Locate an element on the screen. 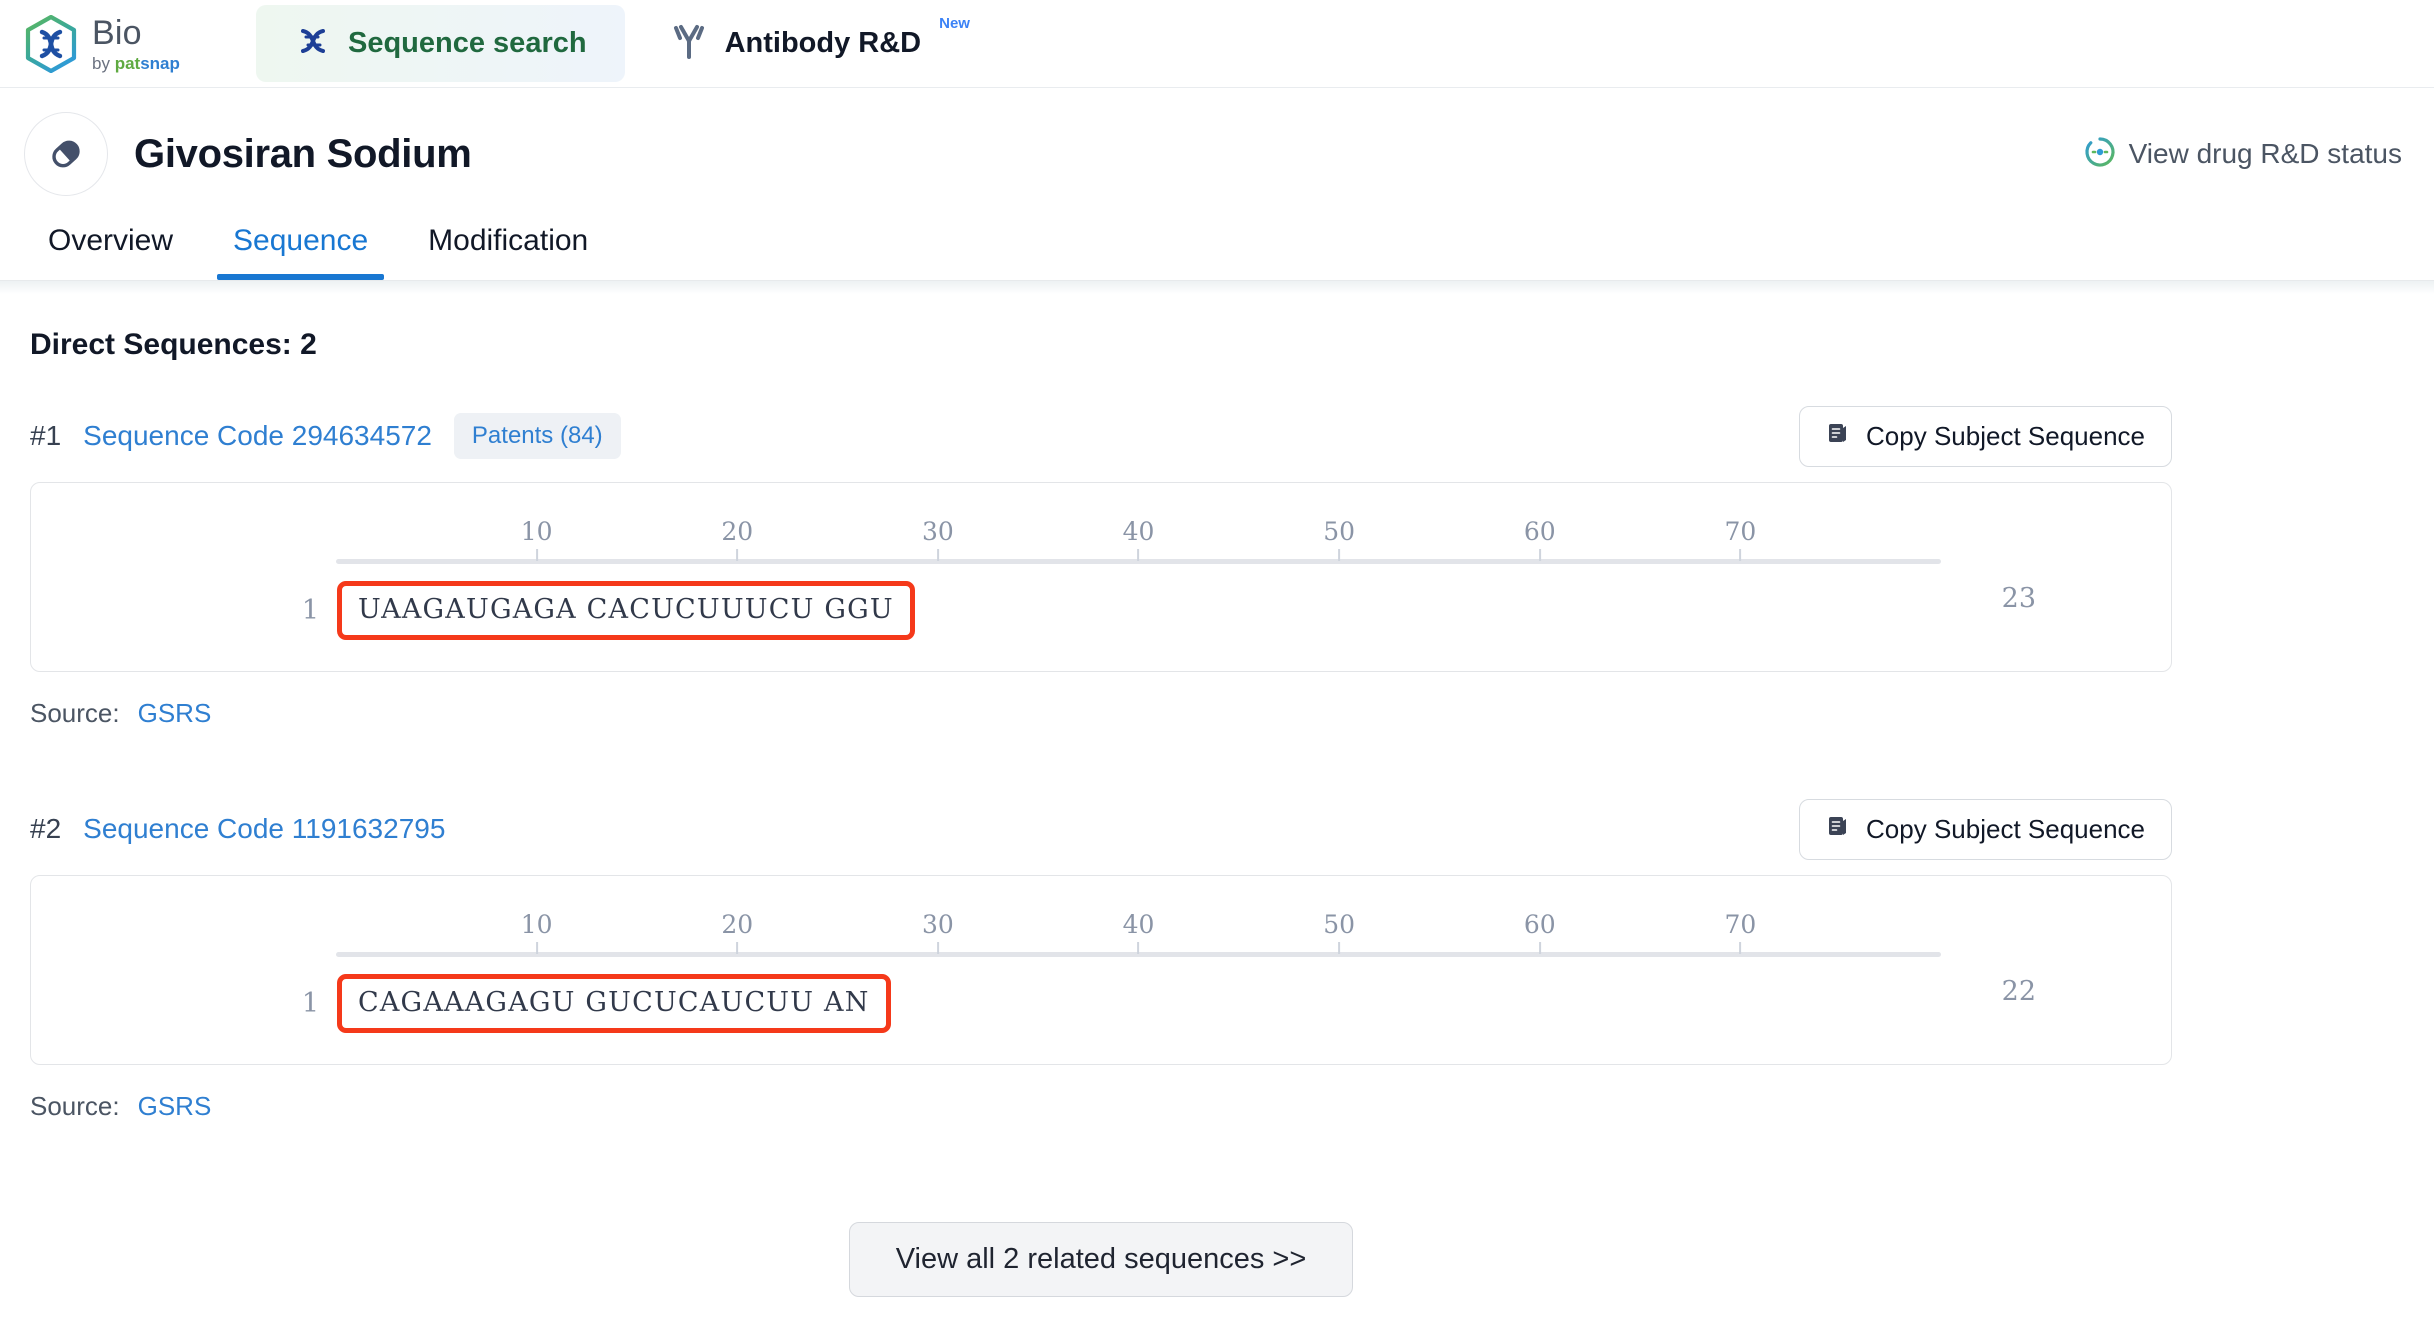 This screenshot has height=1338, width=2434. drug-header: Givosiran Sodium View drug R&D status is located at coordinates (1217, 142).